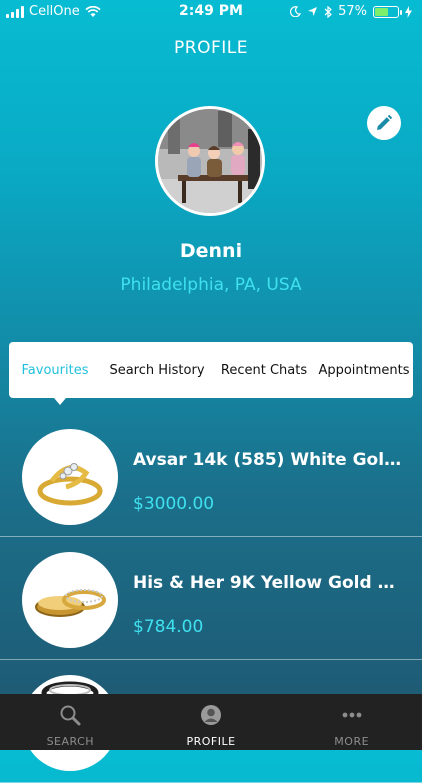 Image resolution: width=422 pixels, height=783 pixels. I want to click on edit-profile-button, so click(384, 123).